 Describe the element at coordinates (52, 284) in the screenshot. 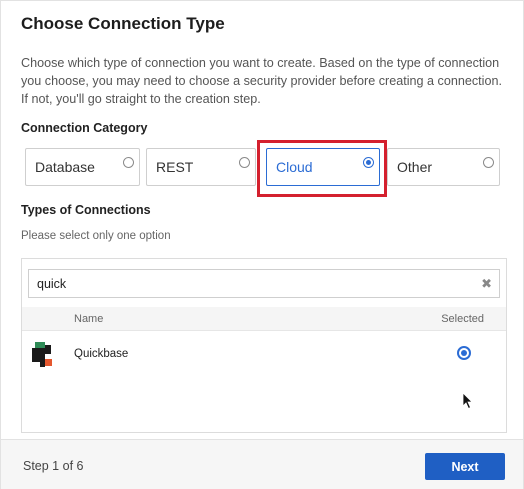

I see `search-input-value: quick` at that location.